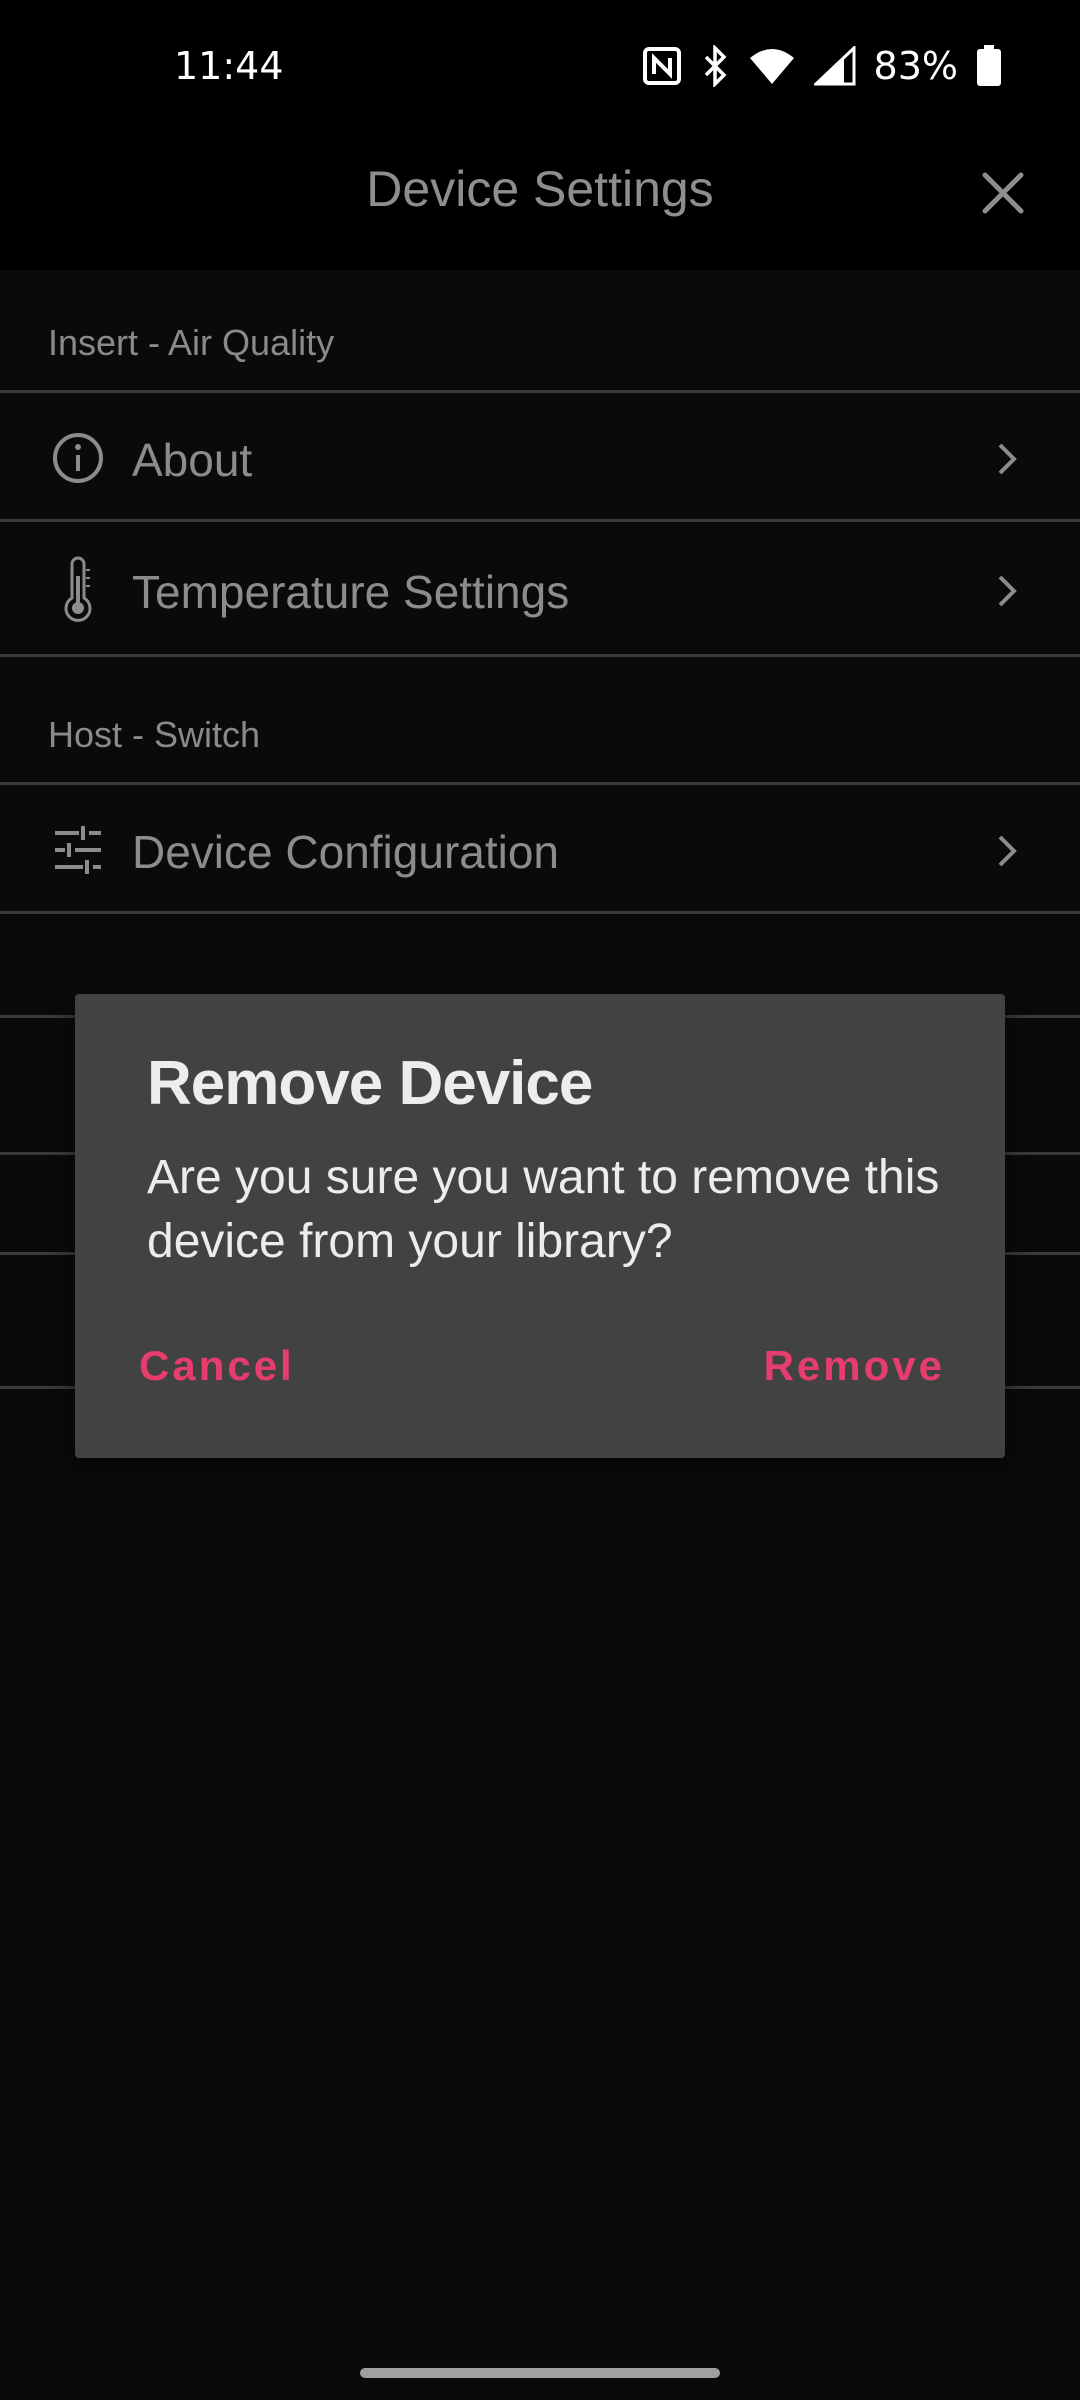  I want to click on page-title: Device Settings, so click(540, 189).